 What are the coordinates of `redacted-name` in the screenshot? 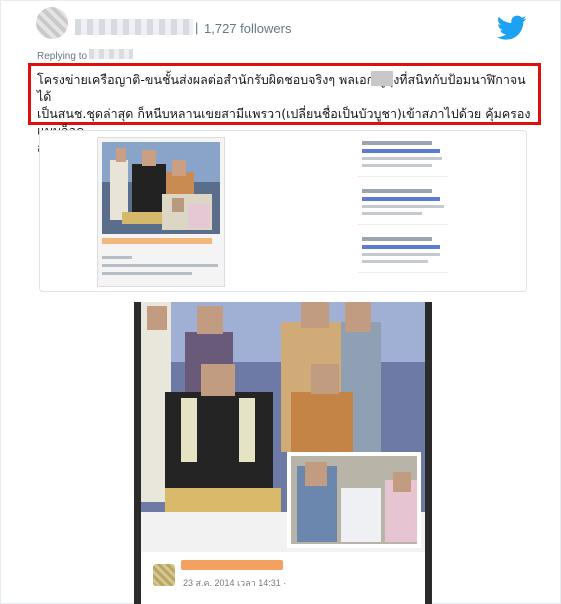 It's located at (382, 78).